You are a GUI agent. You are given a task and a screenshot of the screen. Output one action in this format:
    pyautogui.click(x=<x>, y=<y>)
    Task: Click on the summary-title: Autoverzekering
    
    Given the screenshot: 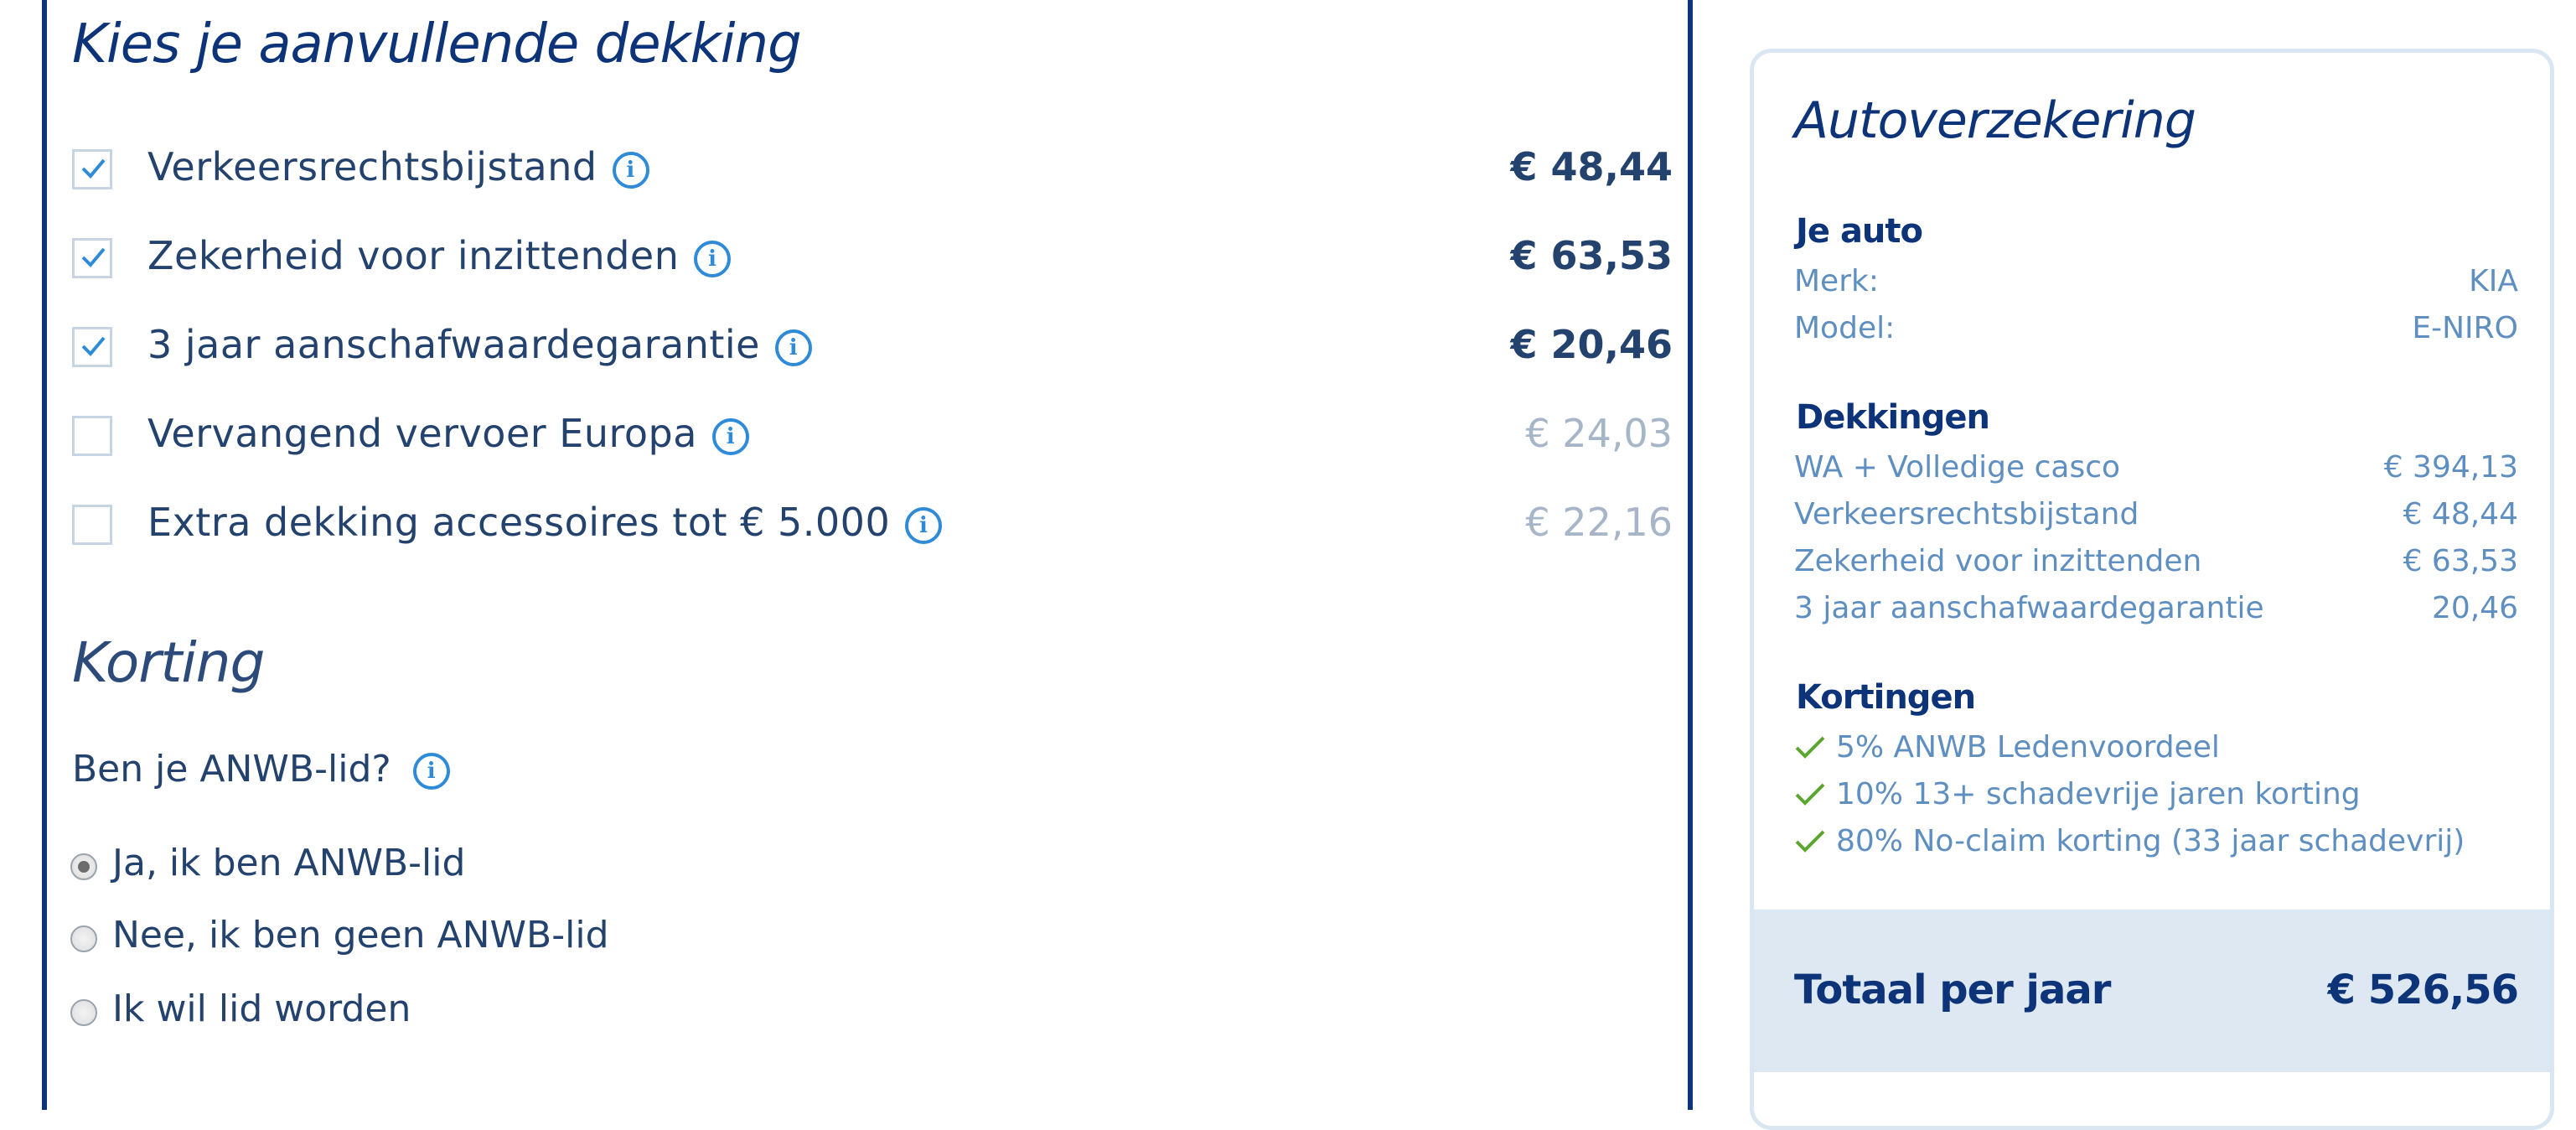 What is the action you would take?
    pyautogui.click(x=1995, y=120)
    